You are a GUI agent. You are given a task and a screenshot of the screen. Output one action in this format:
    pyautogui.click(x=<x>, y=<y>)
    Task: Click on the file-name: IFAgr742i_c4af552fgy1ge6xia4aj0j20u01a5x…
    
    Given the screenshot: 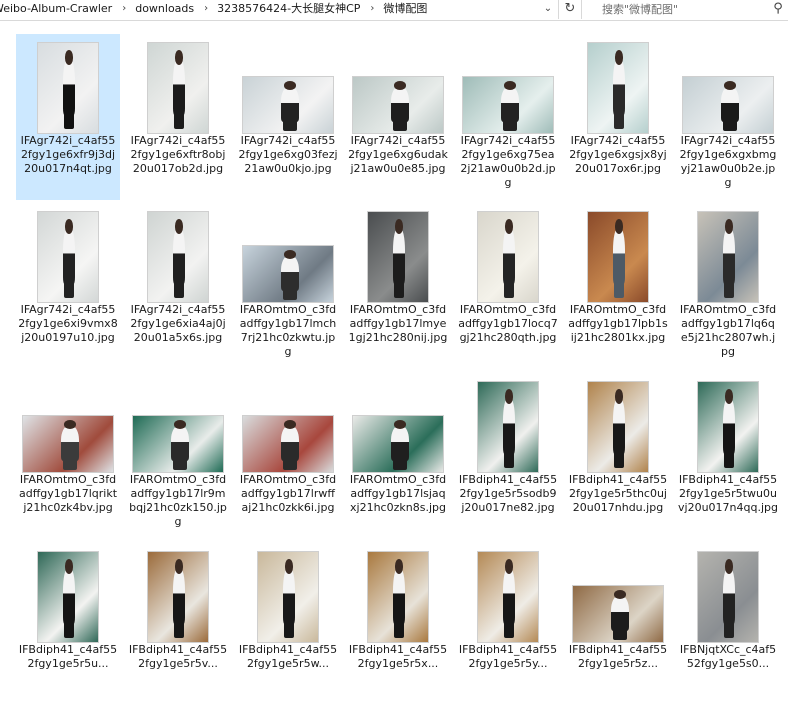 What is the action you would take?
    pyautogui.click(x=178, y=323)
    